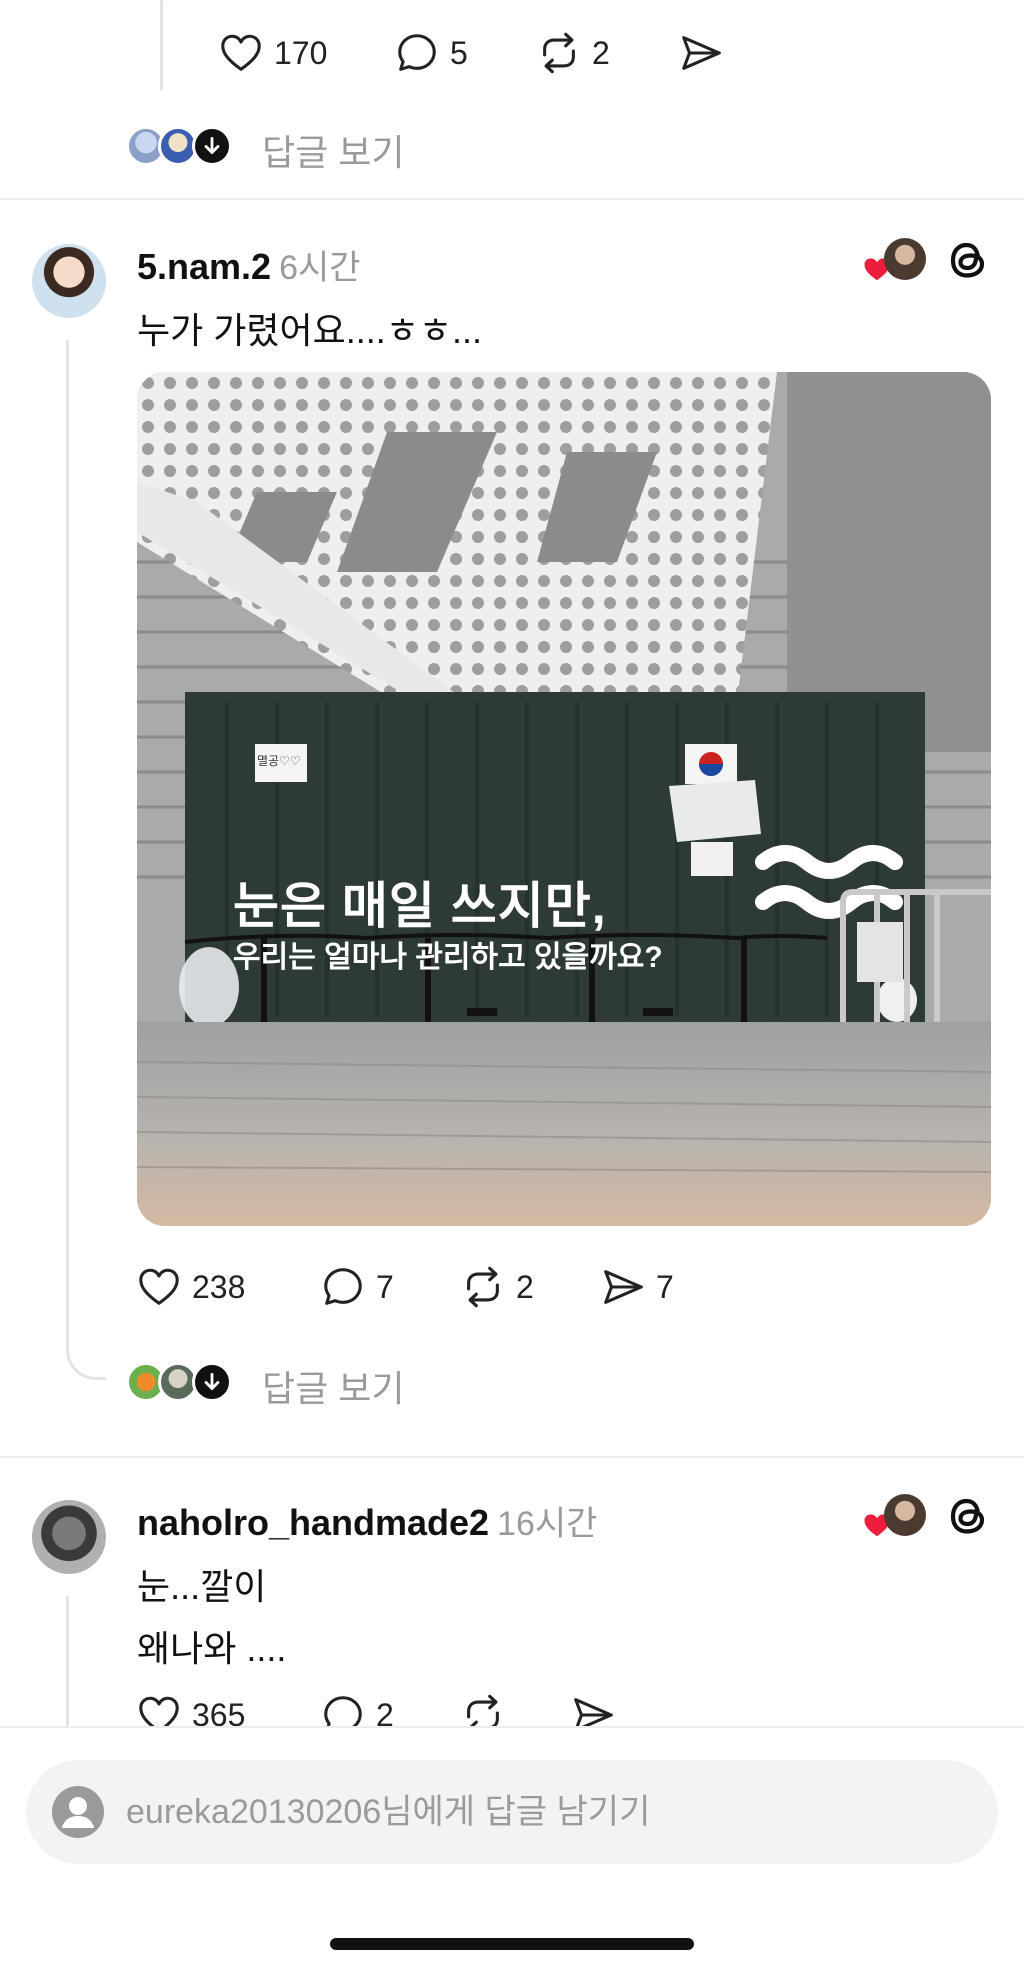 Image resolution: width=1024 pixels, height=1970 pixels. I want to click on sign-paper-note: 멸공♡♡, so click(279, 761).